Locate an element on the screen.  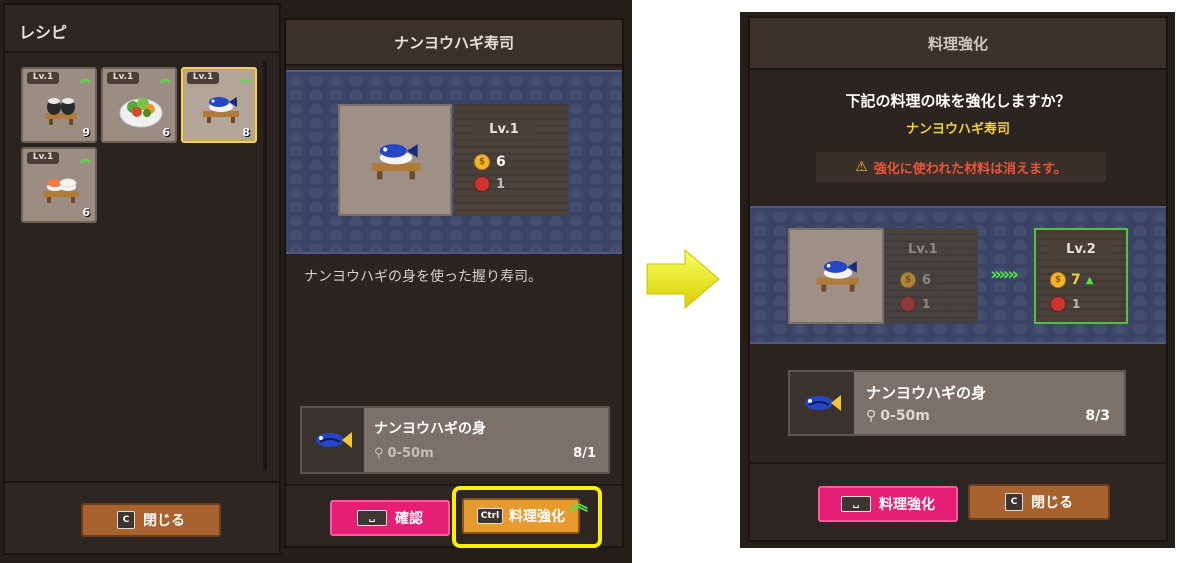
recipe-card: Lv.1 ︽ 9 is located at coordinates (59, 105).